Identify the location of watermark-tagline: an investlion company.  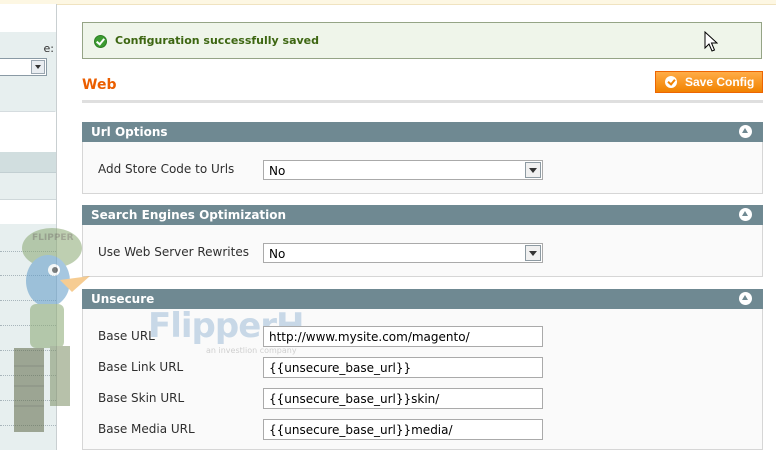
(251, 350).